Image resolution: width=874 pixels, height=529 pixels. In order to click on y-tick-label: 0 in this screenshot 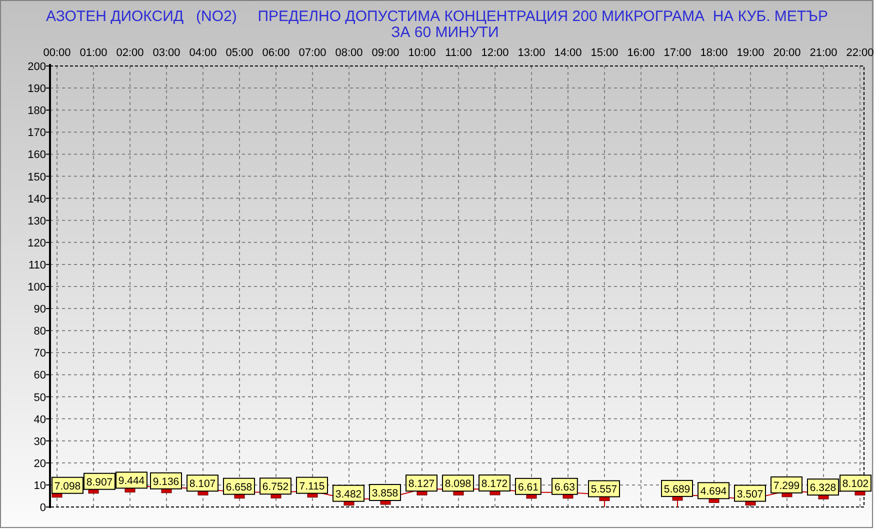, I will do `click(43, 508)`.